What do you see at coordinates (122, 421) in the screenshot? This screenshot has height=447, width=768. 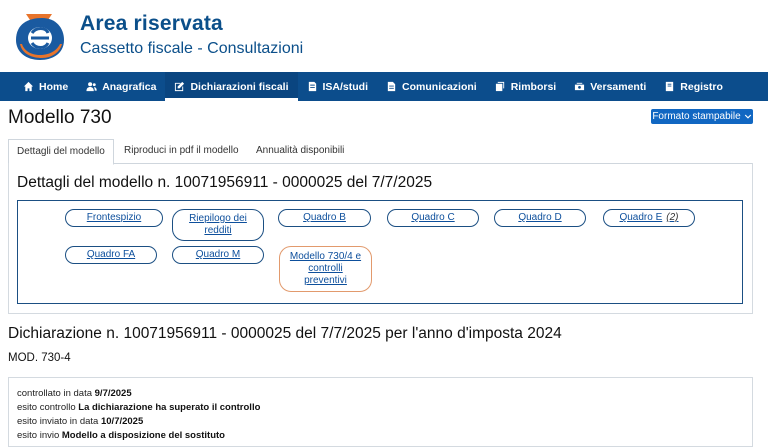 I see `info-value: 10/7/2025` at bounding box center [122, 421].